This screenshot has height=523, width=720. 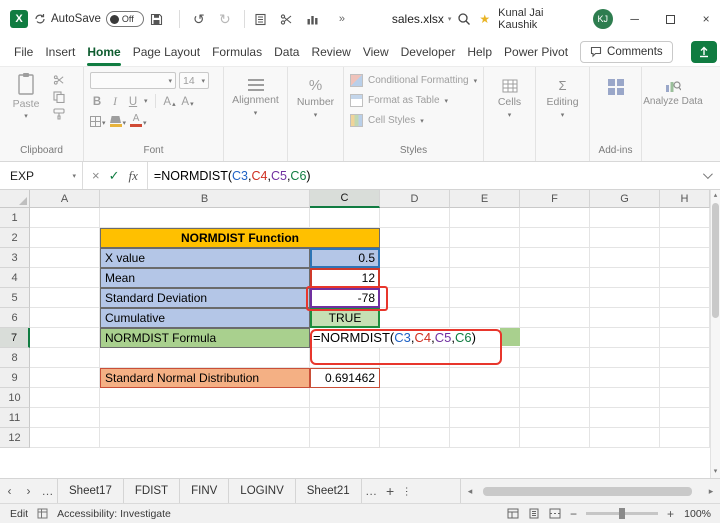 I want to click on tab-page-layout: Page Layout, so click(x=166, y=52).